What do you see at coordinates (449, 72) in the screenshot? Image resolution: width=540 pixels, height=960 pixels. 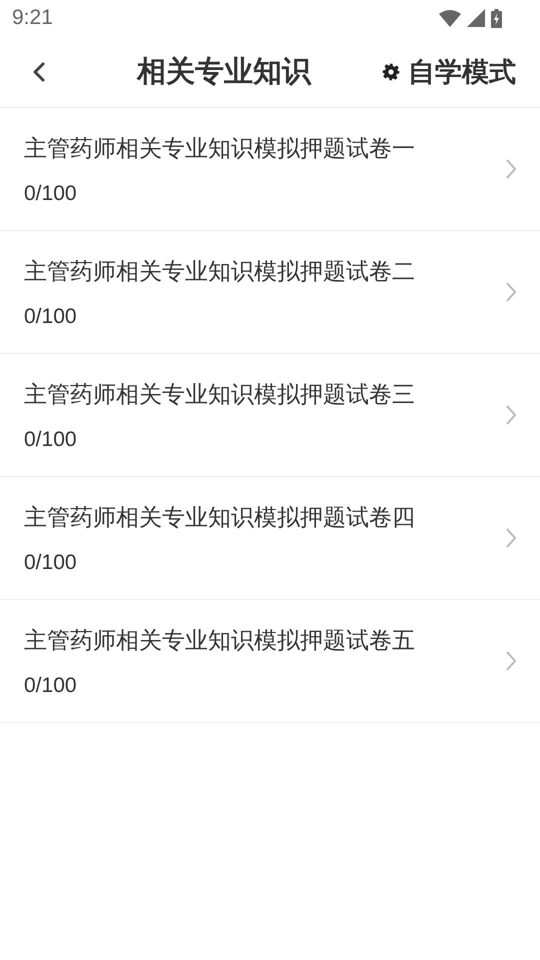 I see `self-study-mode-button: 自学模式` at bounding box center [449, 72].